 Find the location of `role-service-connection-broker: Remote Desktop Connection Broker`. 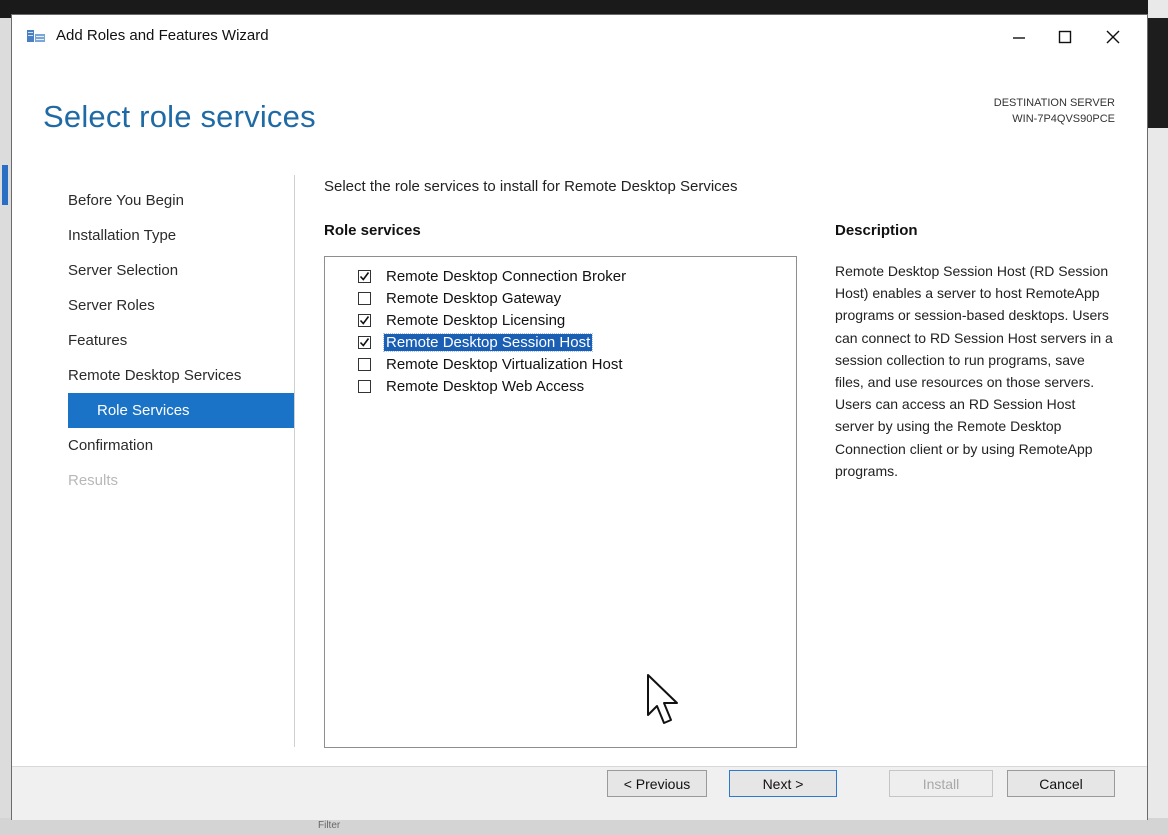

role-service-connection-broker: Remote Desktop Connection Broker is located at coordinates (493, 276).